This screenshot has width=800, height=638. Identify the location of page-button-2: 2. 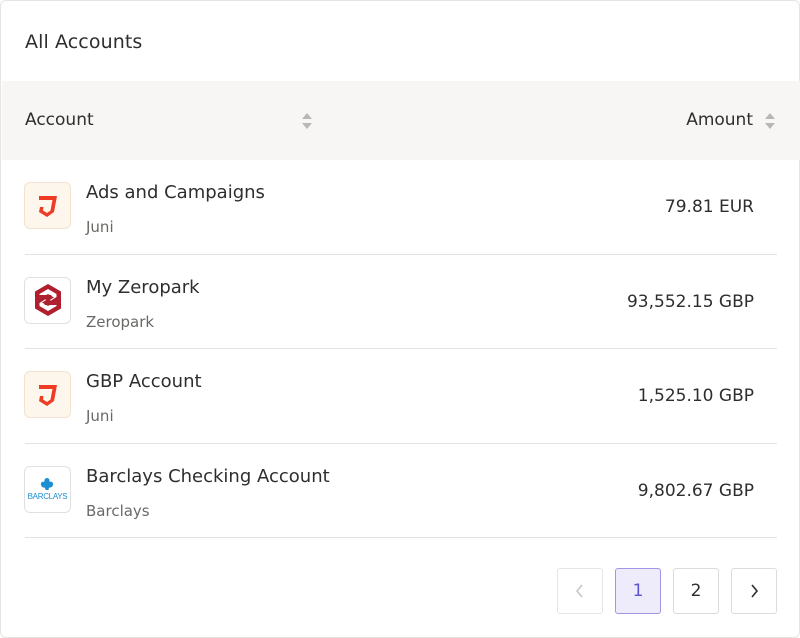
(696, 591).